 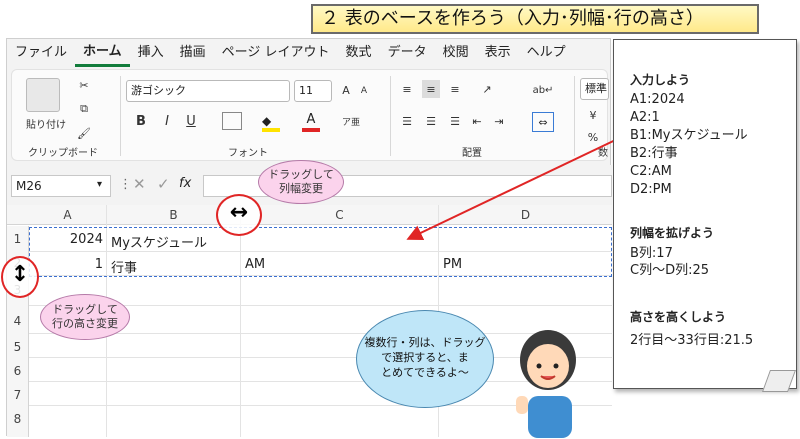 What do you see at coordinates (546, 384) in the screenshot?
I see `character-illustration` at bounding box center [546, 384].